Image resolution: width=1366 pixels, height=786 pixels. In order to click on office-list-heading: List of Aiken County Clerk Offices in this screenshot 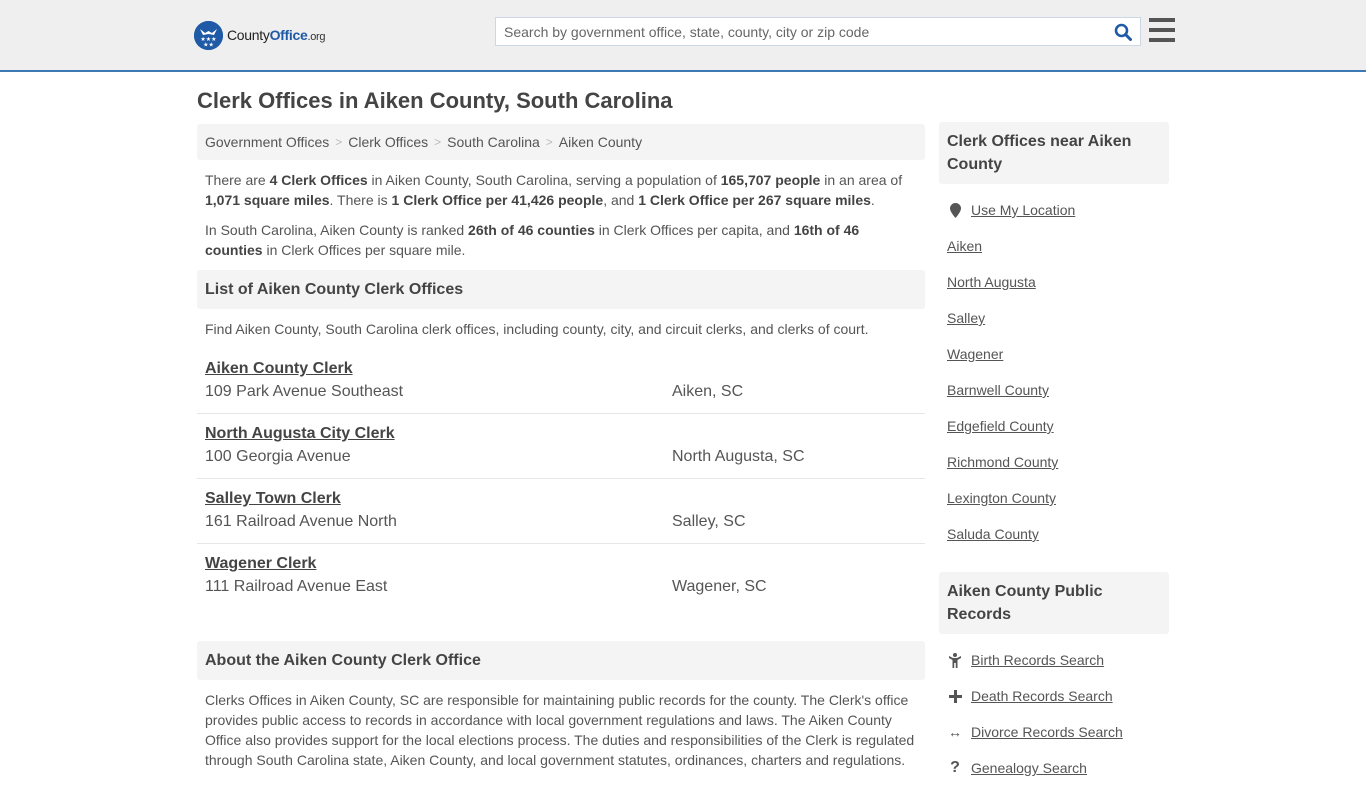, I will do `click(561, 289)`.